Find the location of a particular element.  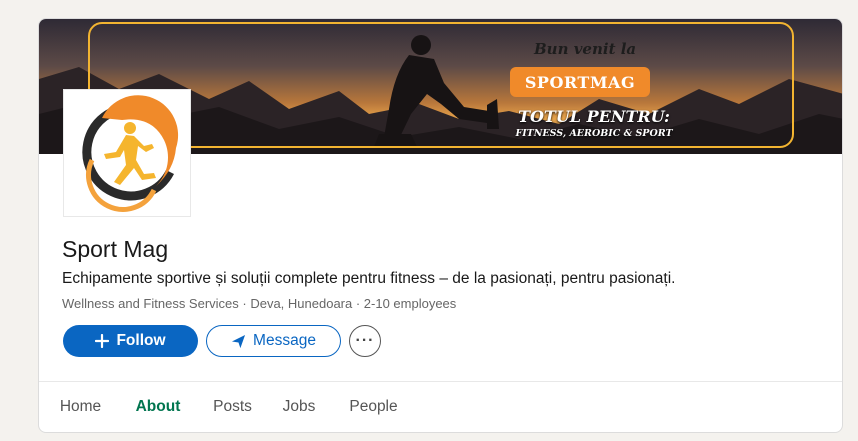

banner-welcome-text: Bun venit la is located at coordinates (585, 49).